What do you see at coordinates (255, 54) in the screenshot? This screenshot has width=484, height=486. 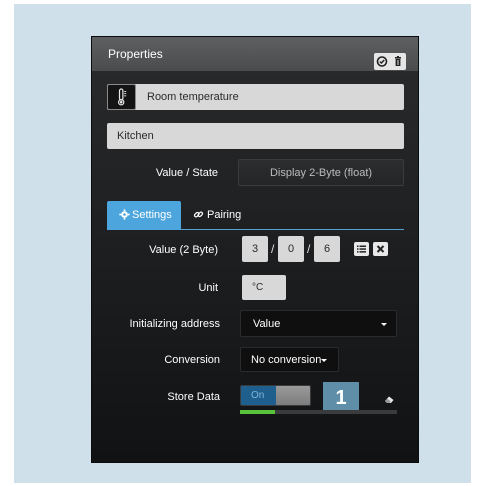 I see `panel-titlebar: Properties` at bounding box center [255, 54].